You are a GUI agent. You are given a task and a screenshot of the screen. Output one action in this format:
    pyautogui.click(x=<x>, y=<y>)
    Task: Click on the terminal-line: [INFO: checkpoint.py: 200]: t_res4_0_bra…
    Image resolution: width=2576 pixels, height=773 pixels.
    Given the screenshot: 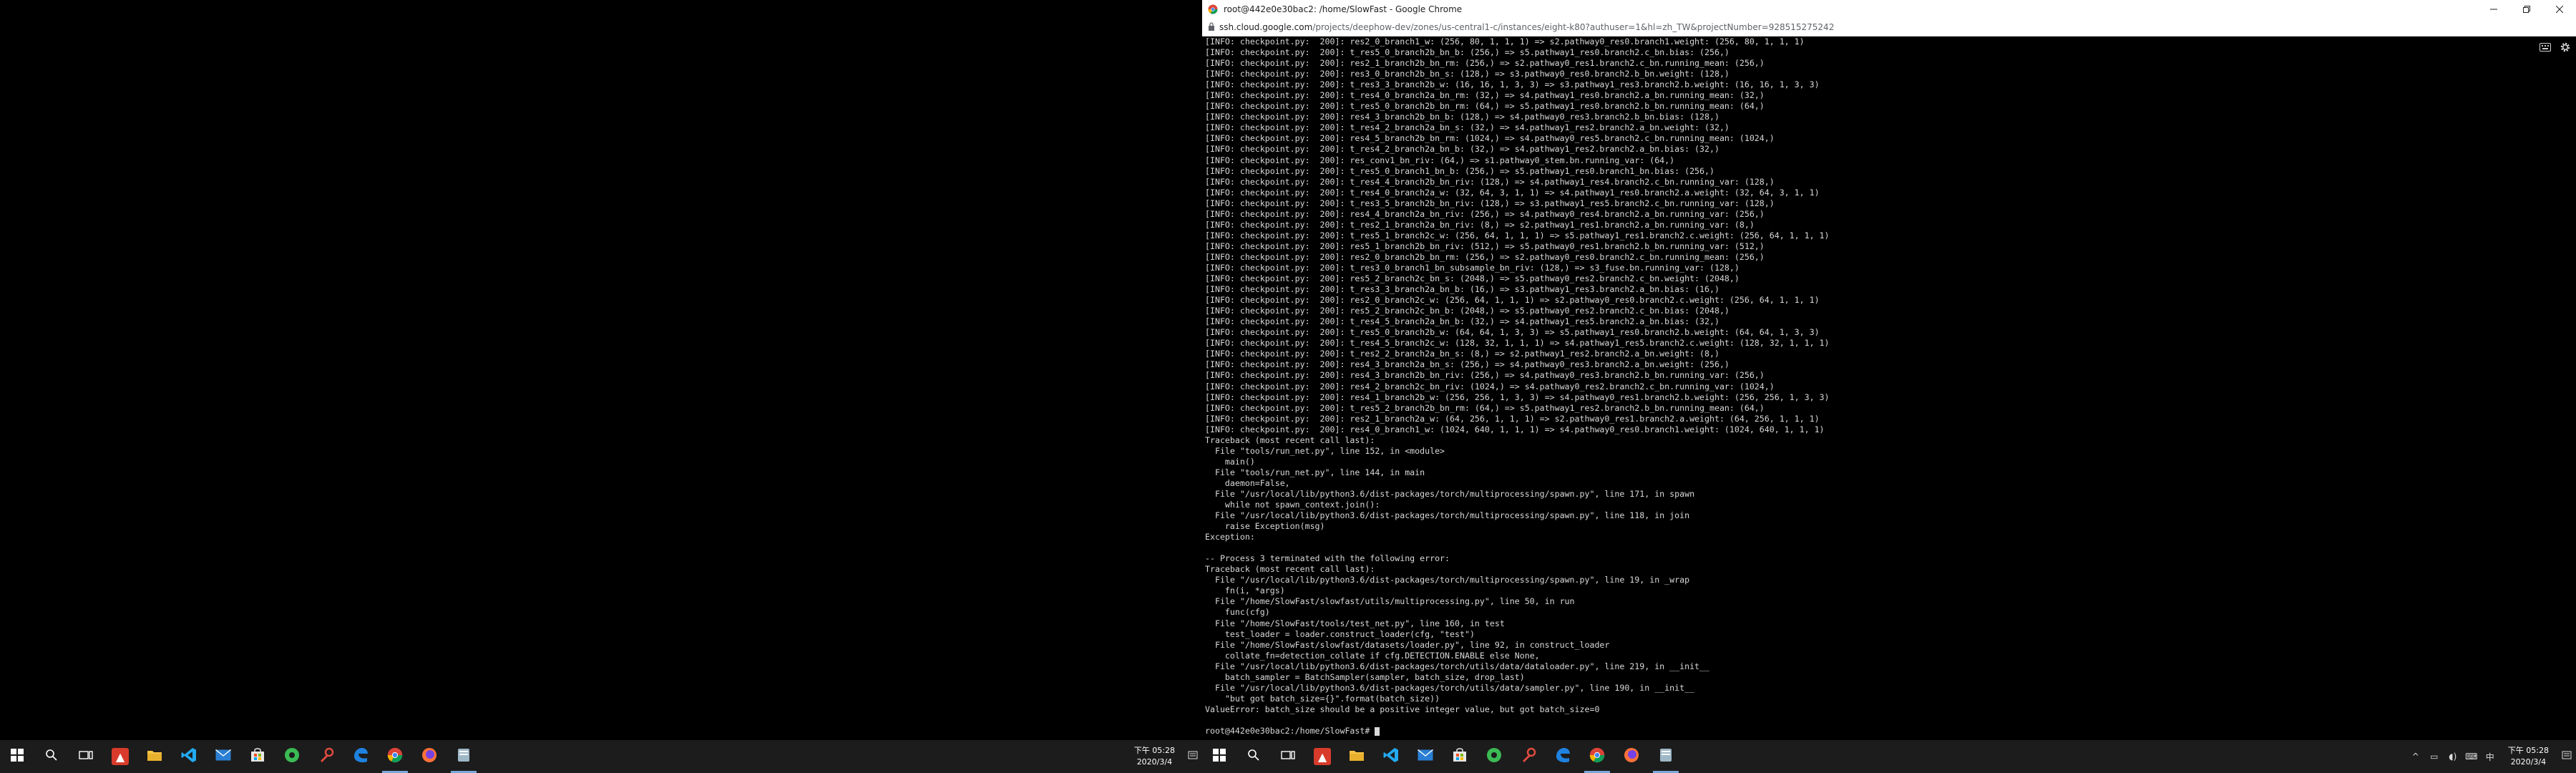 What is the action you would take?
    pyautogui.click(x=1512, y=192)
    